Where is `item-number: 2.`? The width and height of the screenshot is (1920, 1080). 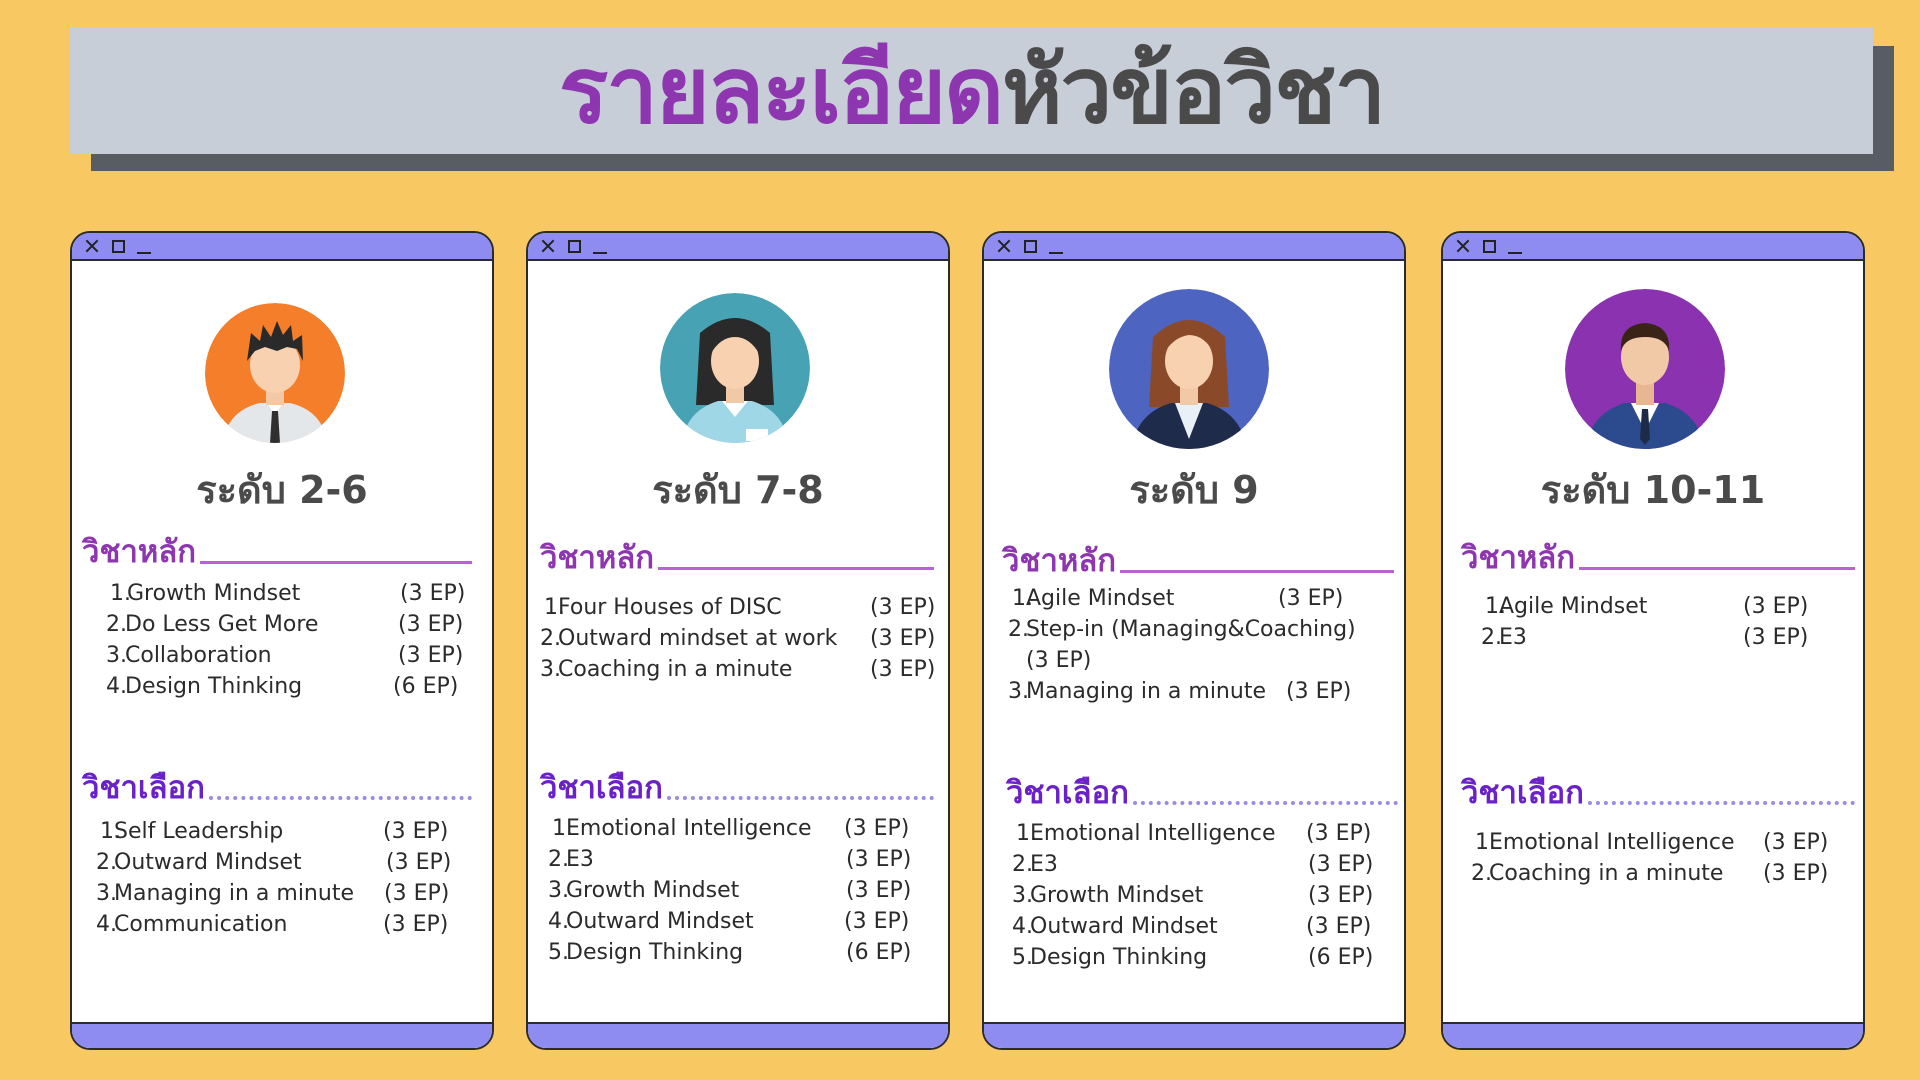 item-number: 2. is located at coordinates (116, 624).